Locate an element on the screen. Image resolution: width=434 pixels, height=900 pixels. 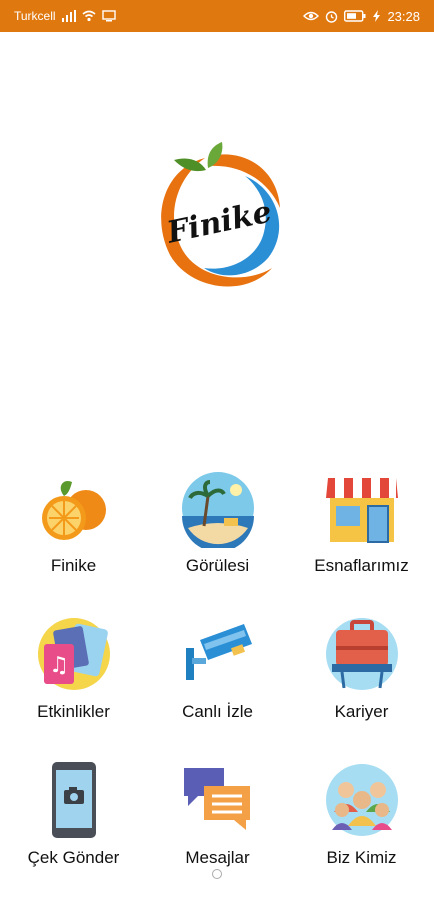
menu-item-cek-gonder: Çek Gönder is located at coordinates (73, 819).